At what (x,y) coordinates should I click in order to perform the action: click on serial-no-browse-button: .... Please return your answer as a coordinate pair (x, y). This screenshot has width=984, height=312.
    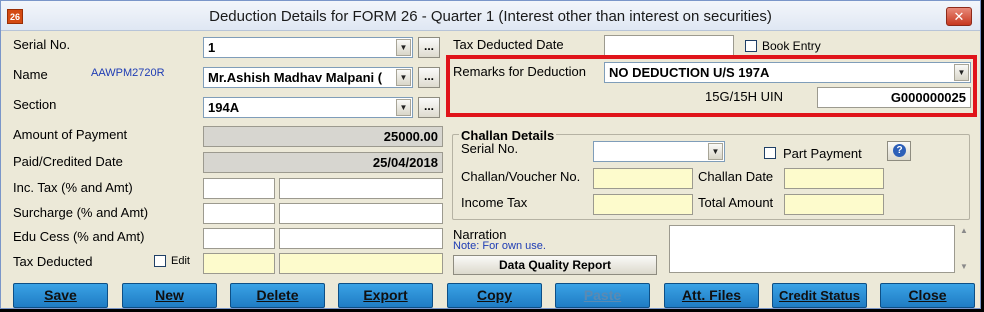
    Looking at the image, I should click on (429, 47).